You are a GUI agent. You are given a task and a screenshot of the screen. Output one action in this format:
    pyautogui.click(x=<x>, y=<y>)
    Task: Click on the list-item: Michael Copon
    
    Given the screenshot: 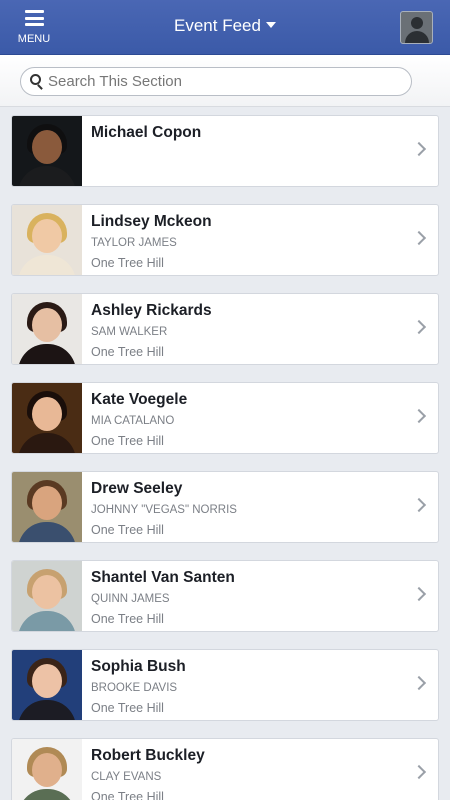 What is the action you would take?
    pyautogui.click(x=225, y=151)
    